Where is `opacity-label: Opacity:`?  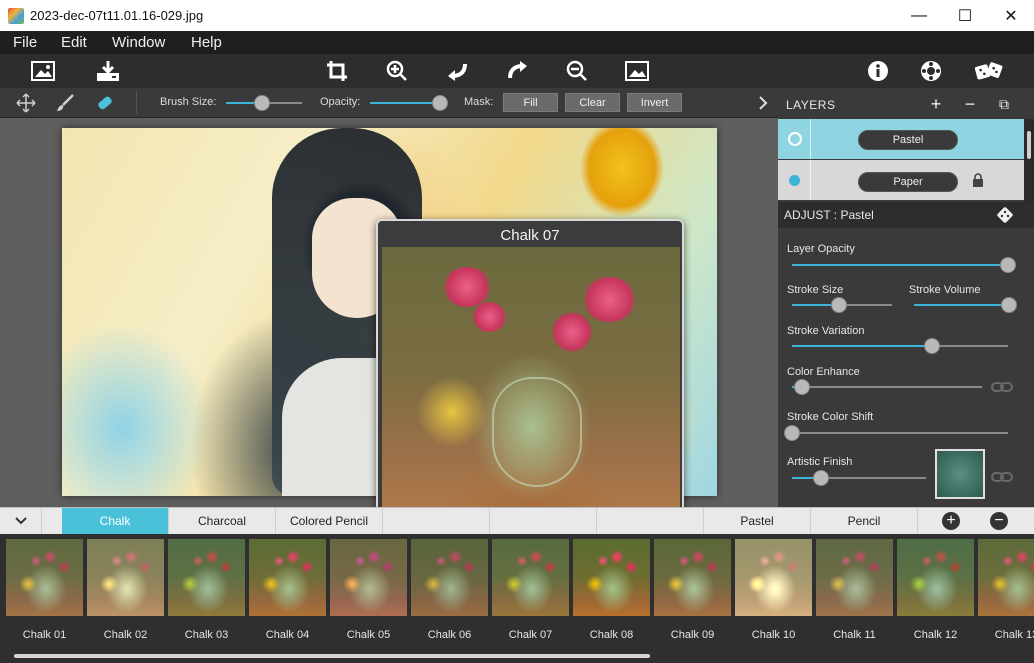
opacity-label: Opacity: is located at coordinates (340, 102).